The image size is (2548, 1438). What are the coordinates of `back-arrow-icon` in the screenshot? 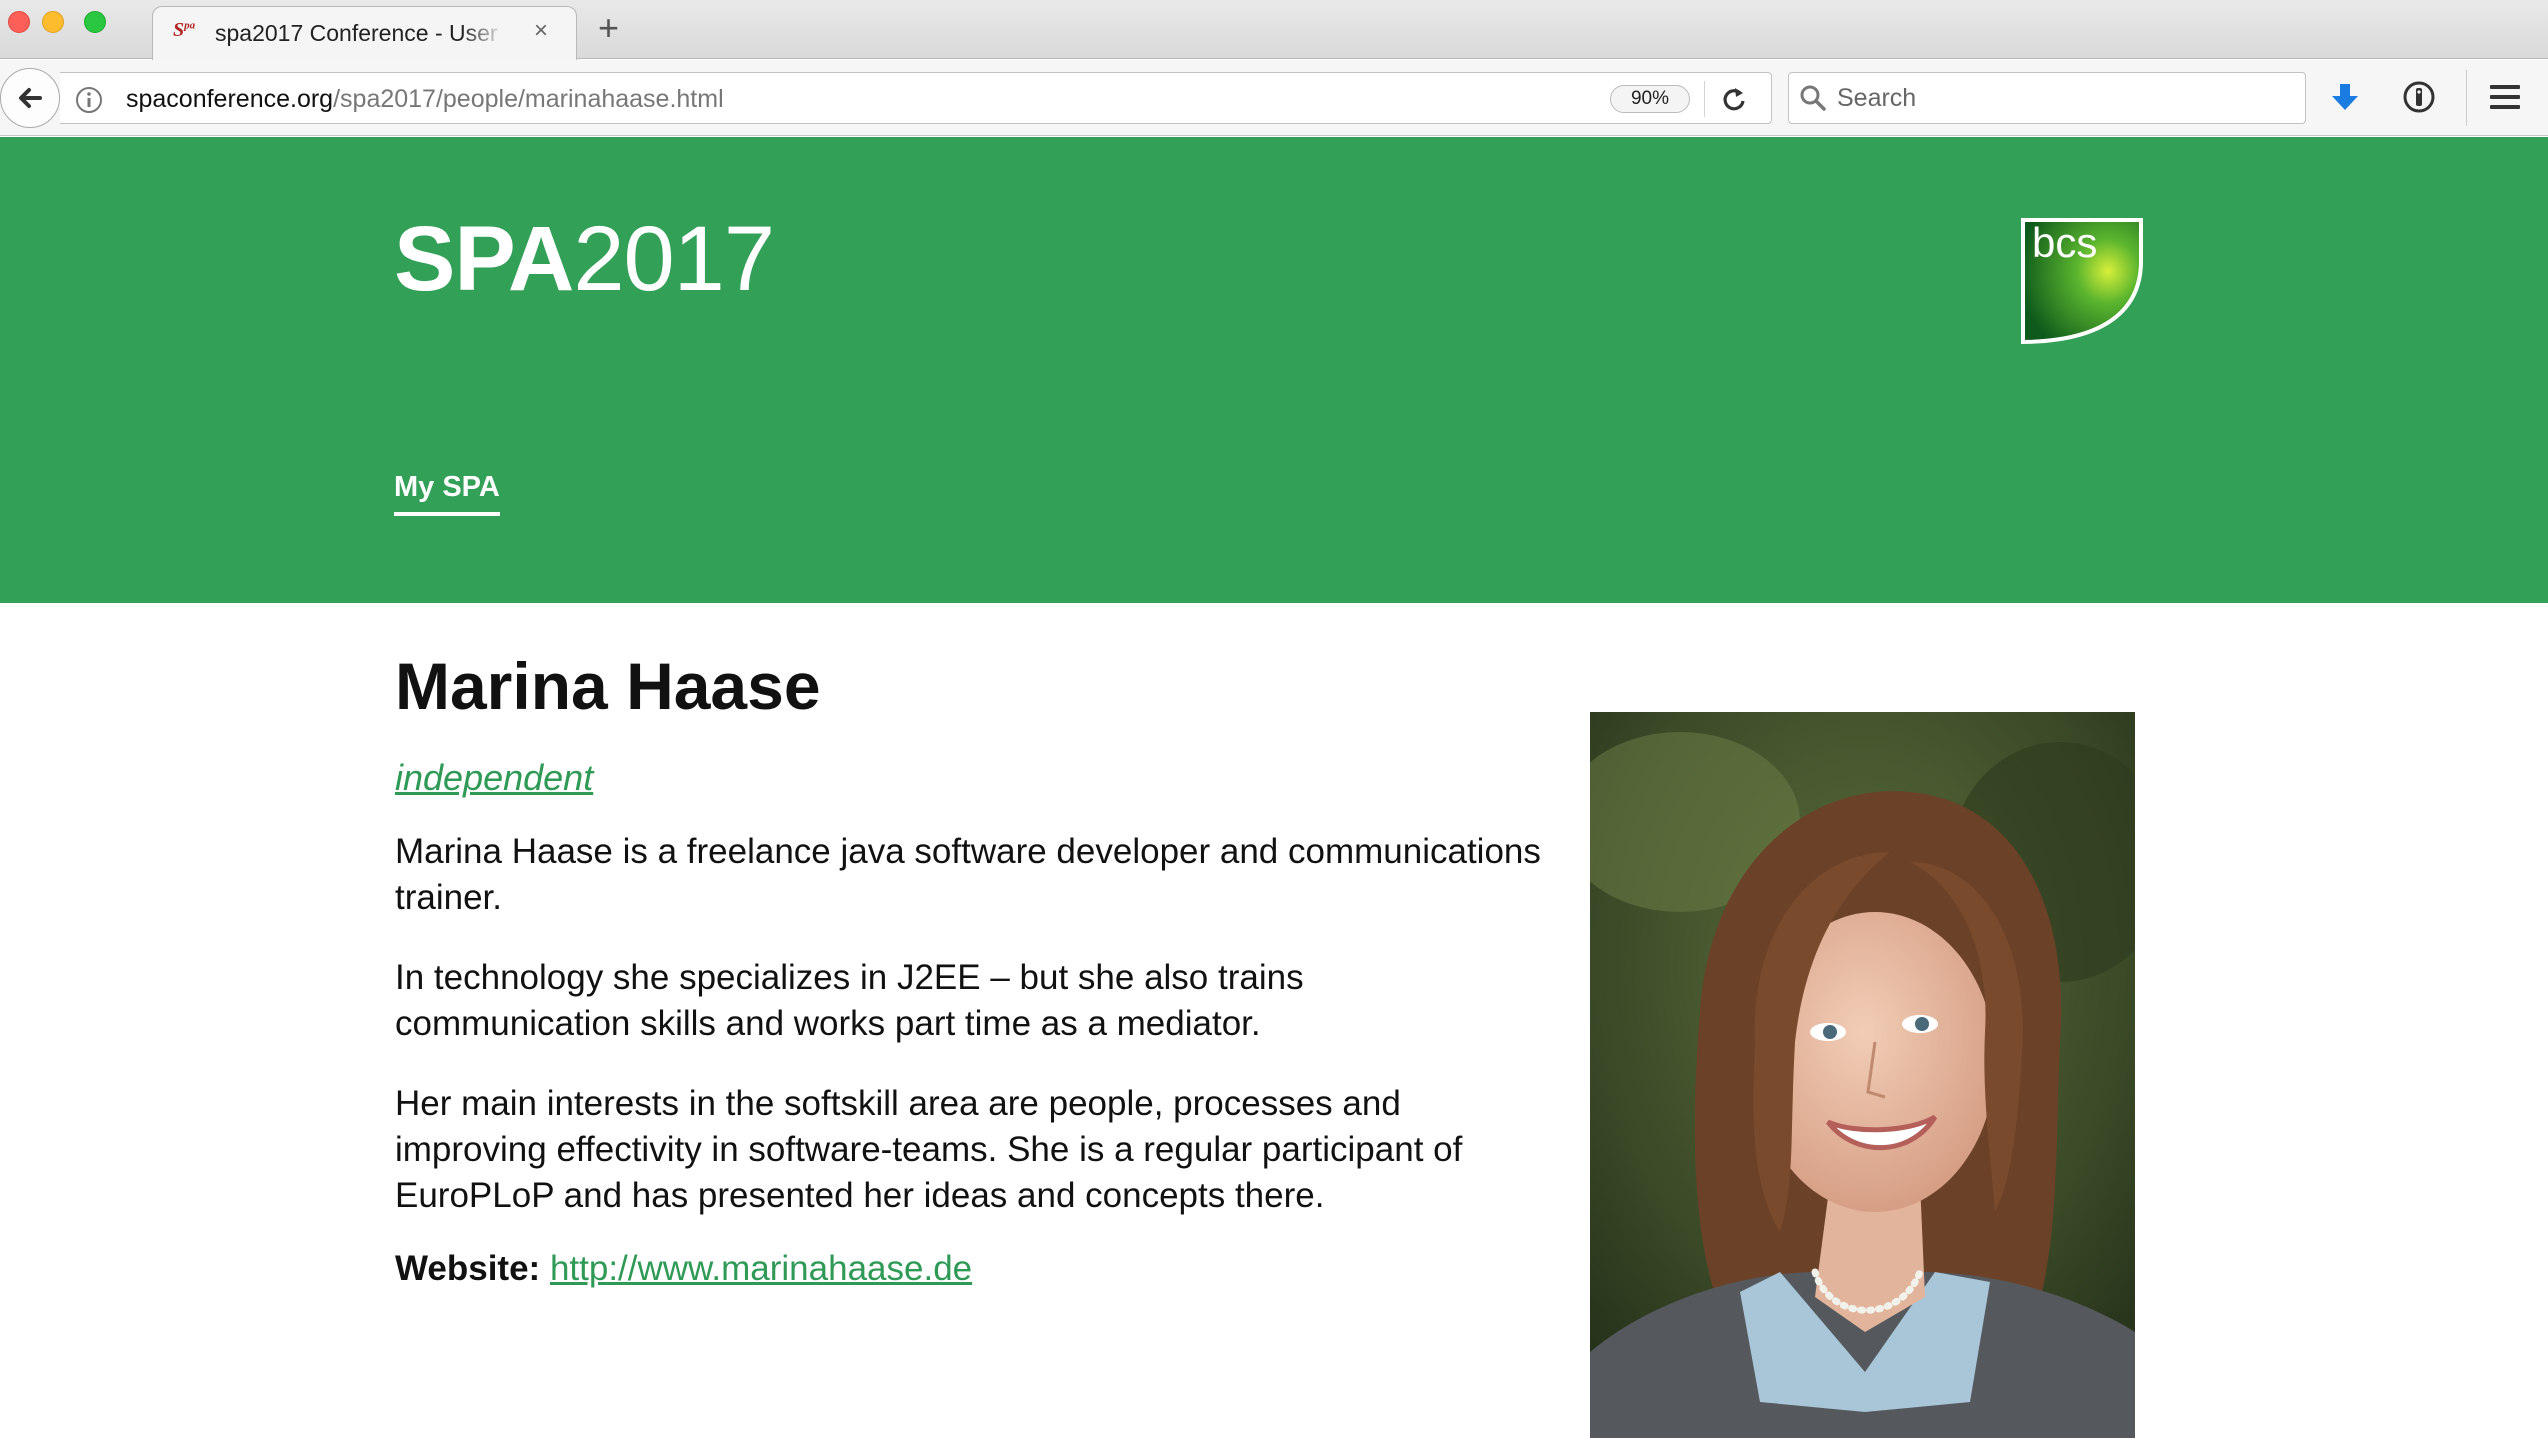 It's located at (30, 98).